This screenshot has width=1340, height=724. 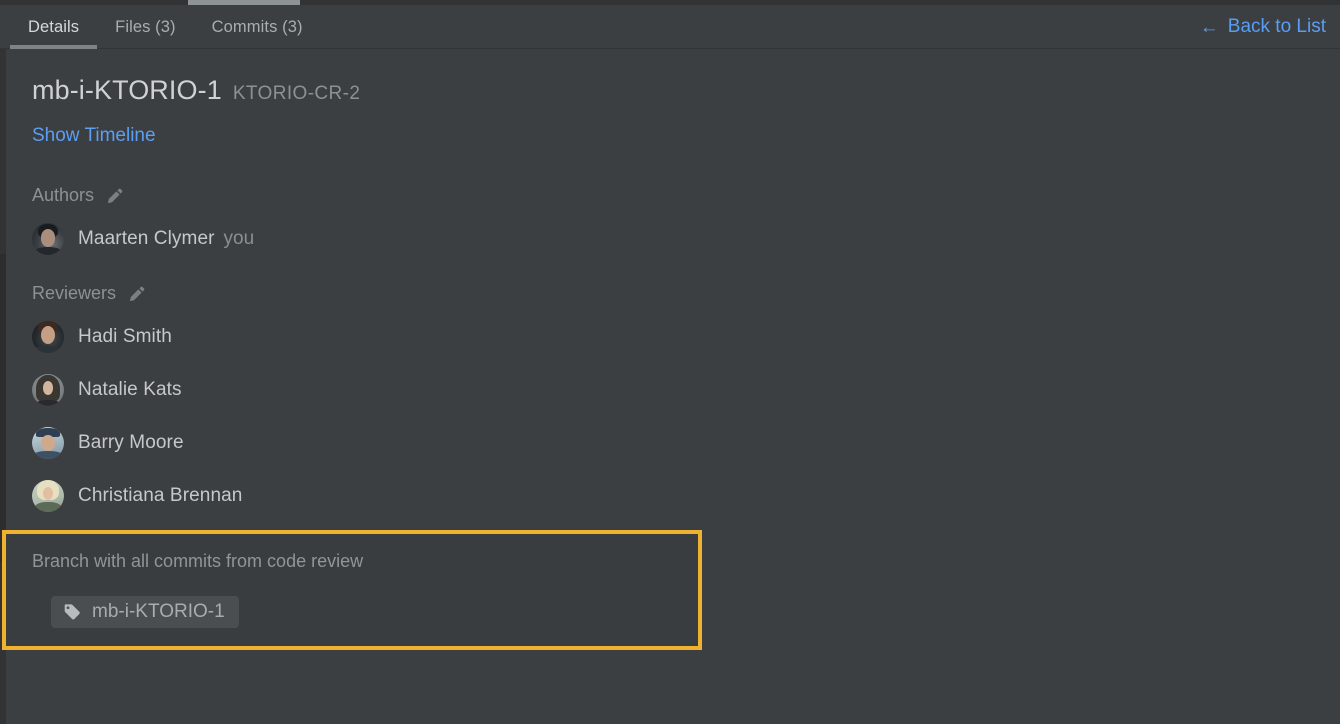 I want to click on back-to-list-label: Back to List, so click(x=1276, y=26).